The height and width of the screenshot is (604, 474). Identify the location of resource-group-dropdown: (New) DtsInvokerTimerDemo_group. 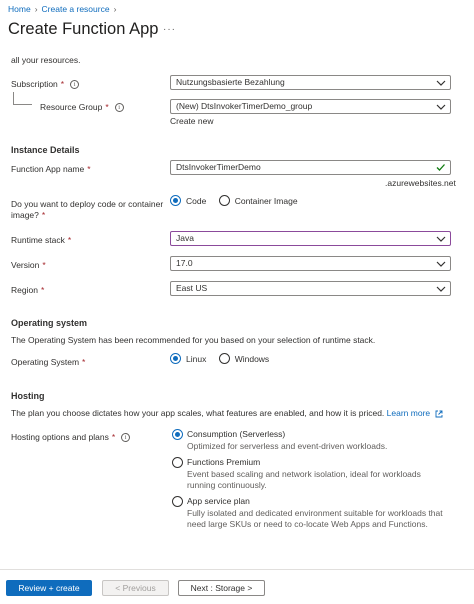
(310, 106).